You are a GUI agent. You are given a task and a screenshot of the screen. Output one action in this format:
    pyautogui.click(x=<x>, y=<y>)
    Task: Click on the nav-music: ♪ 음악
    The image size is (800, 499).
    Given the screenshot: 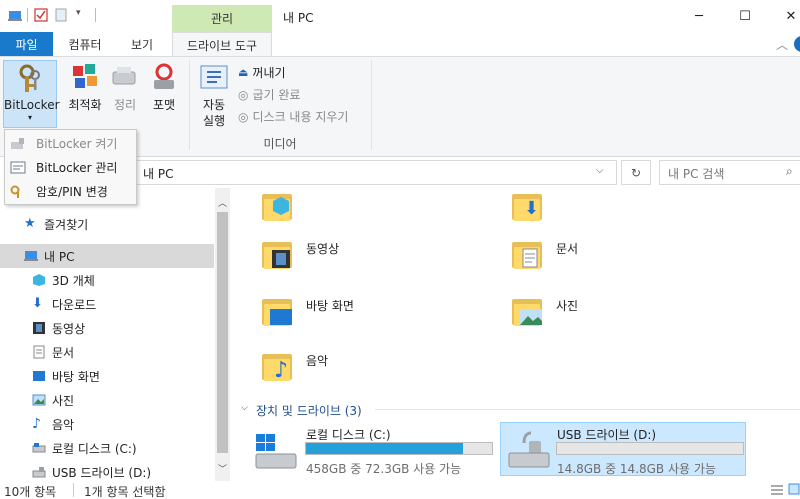 What is the action you would take?
    pyautogui.click(x=107, y=424)
    